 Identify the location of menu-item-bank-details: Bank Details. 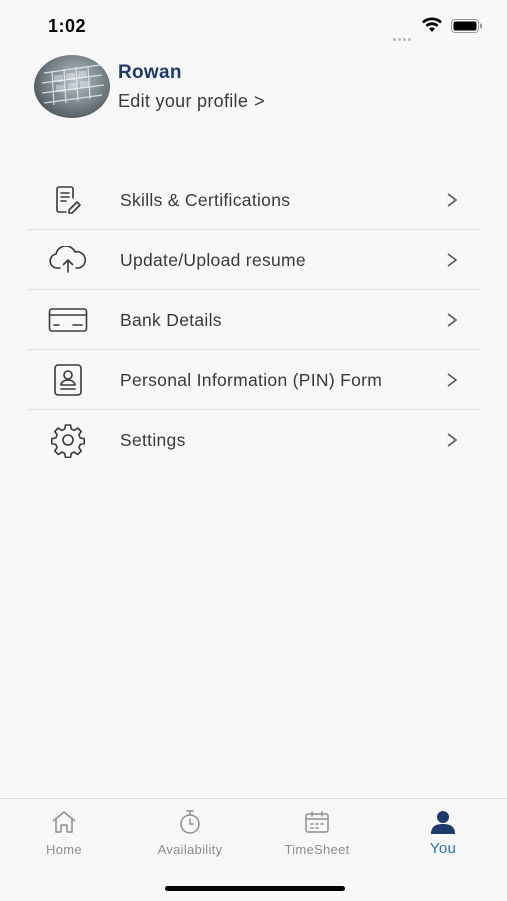
(254, 320).